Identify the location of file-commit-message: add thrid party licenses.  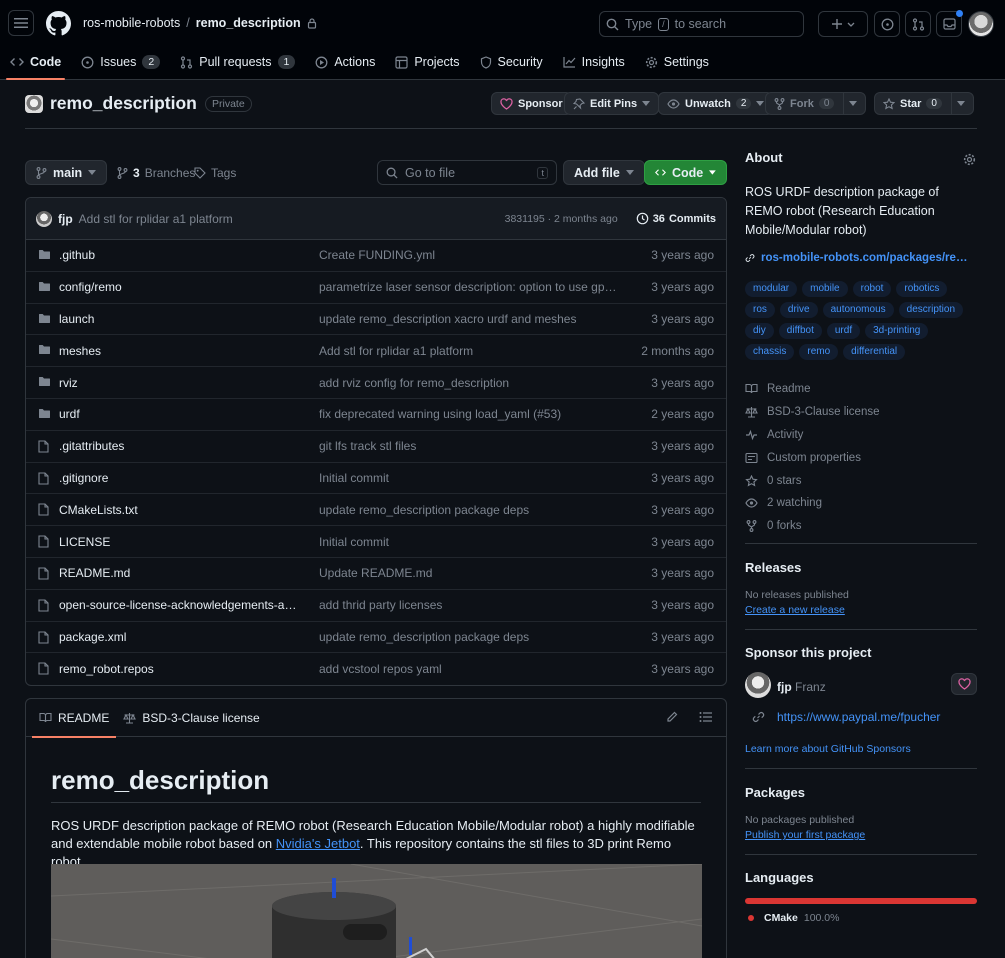
(469, 605).